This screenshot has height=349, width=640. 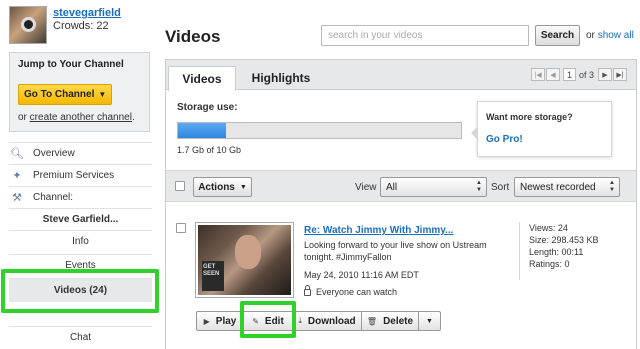 I want to click on page-title: Videos, so click(x=193, y=36).